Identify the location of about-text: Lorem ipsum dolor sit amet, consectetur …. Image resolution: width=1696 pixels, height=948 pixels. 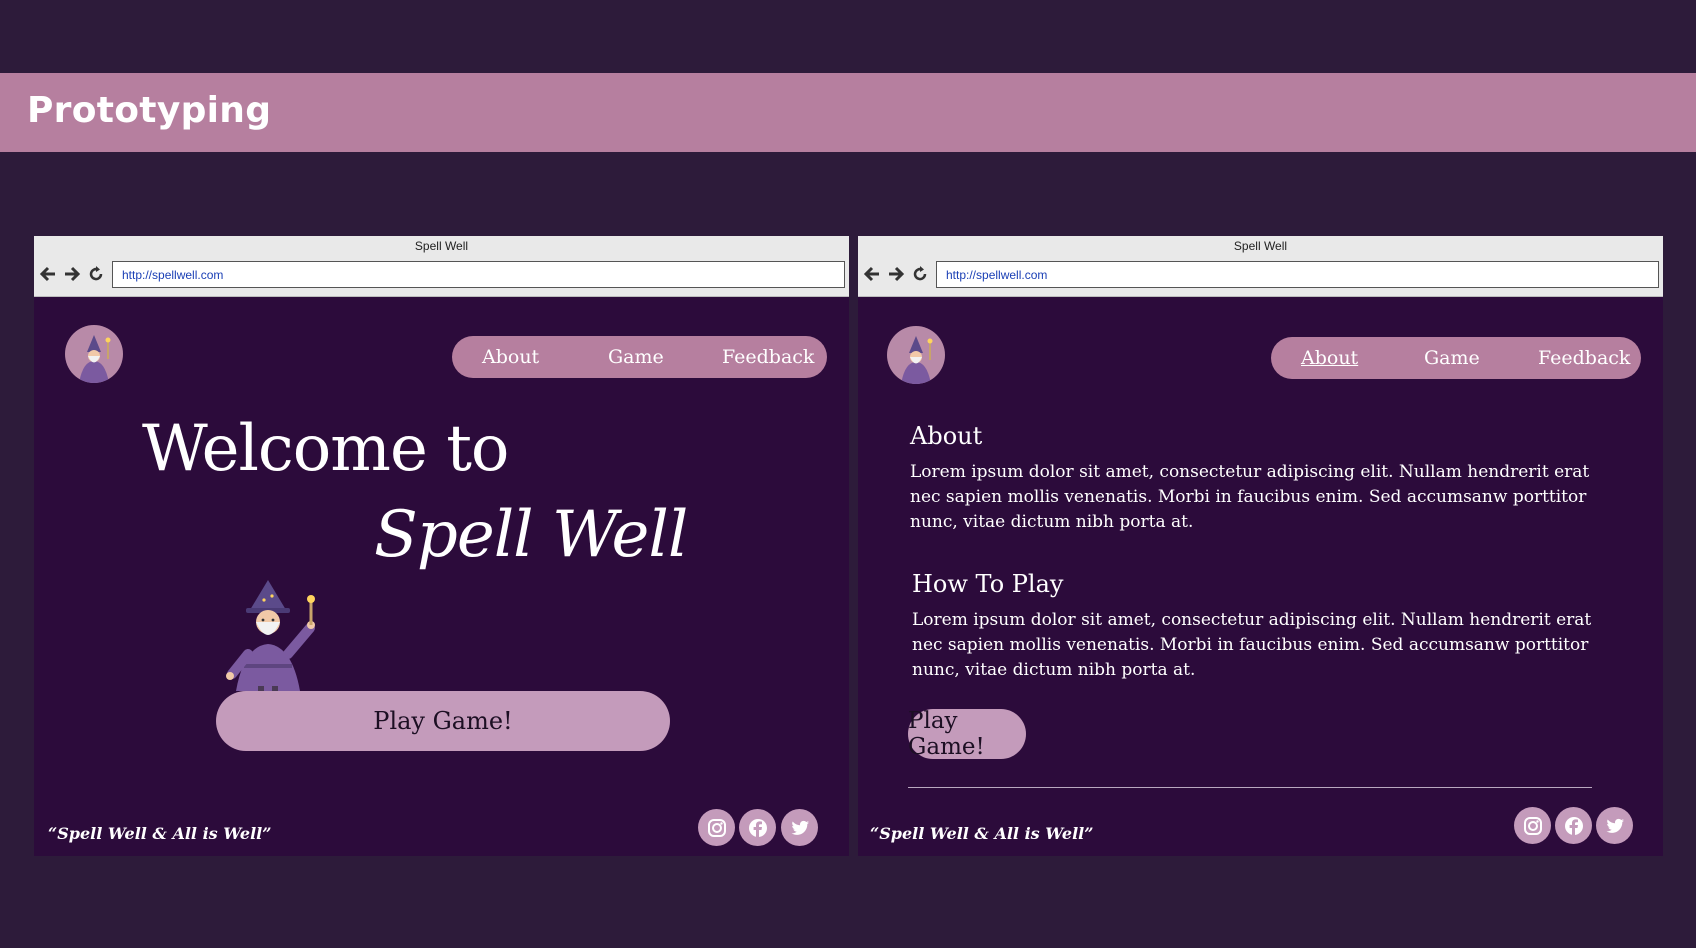
(1250, 497).